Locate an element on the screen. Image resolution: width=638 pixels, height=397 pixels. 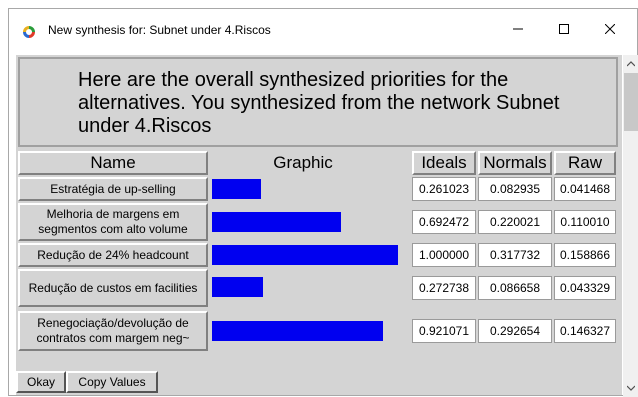
chevron-down-icon is located at coordinates (631, 388).